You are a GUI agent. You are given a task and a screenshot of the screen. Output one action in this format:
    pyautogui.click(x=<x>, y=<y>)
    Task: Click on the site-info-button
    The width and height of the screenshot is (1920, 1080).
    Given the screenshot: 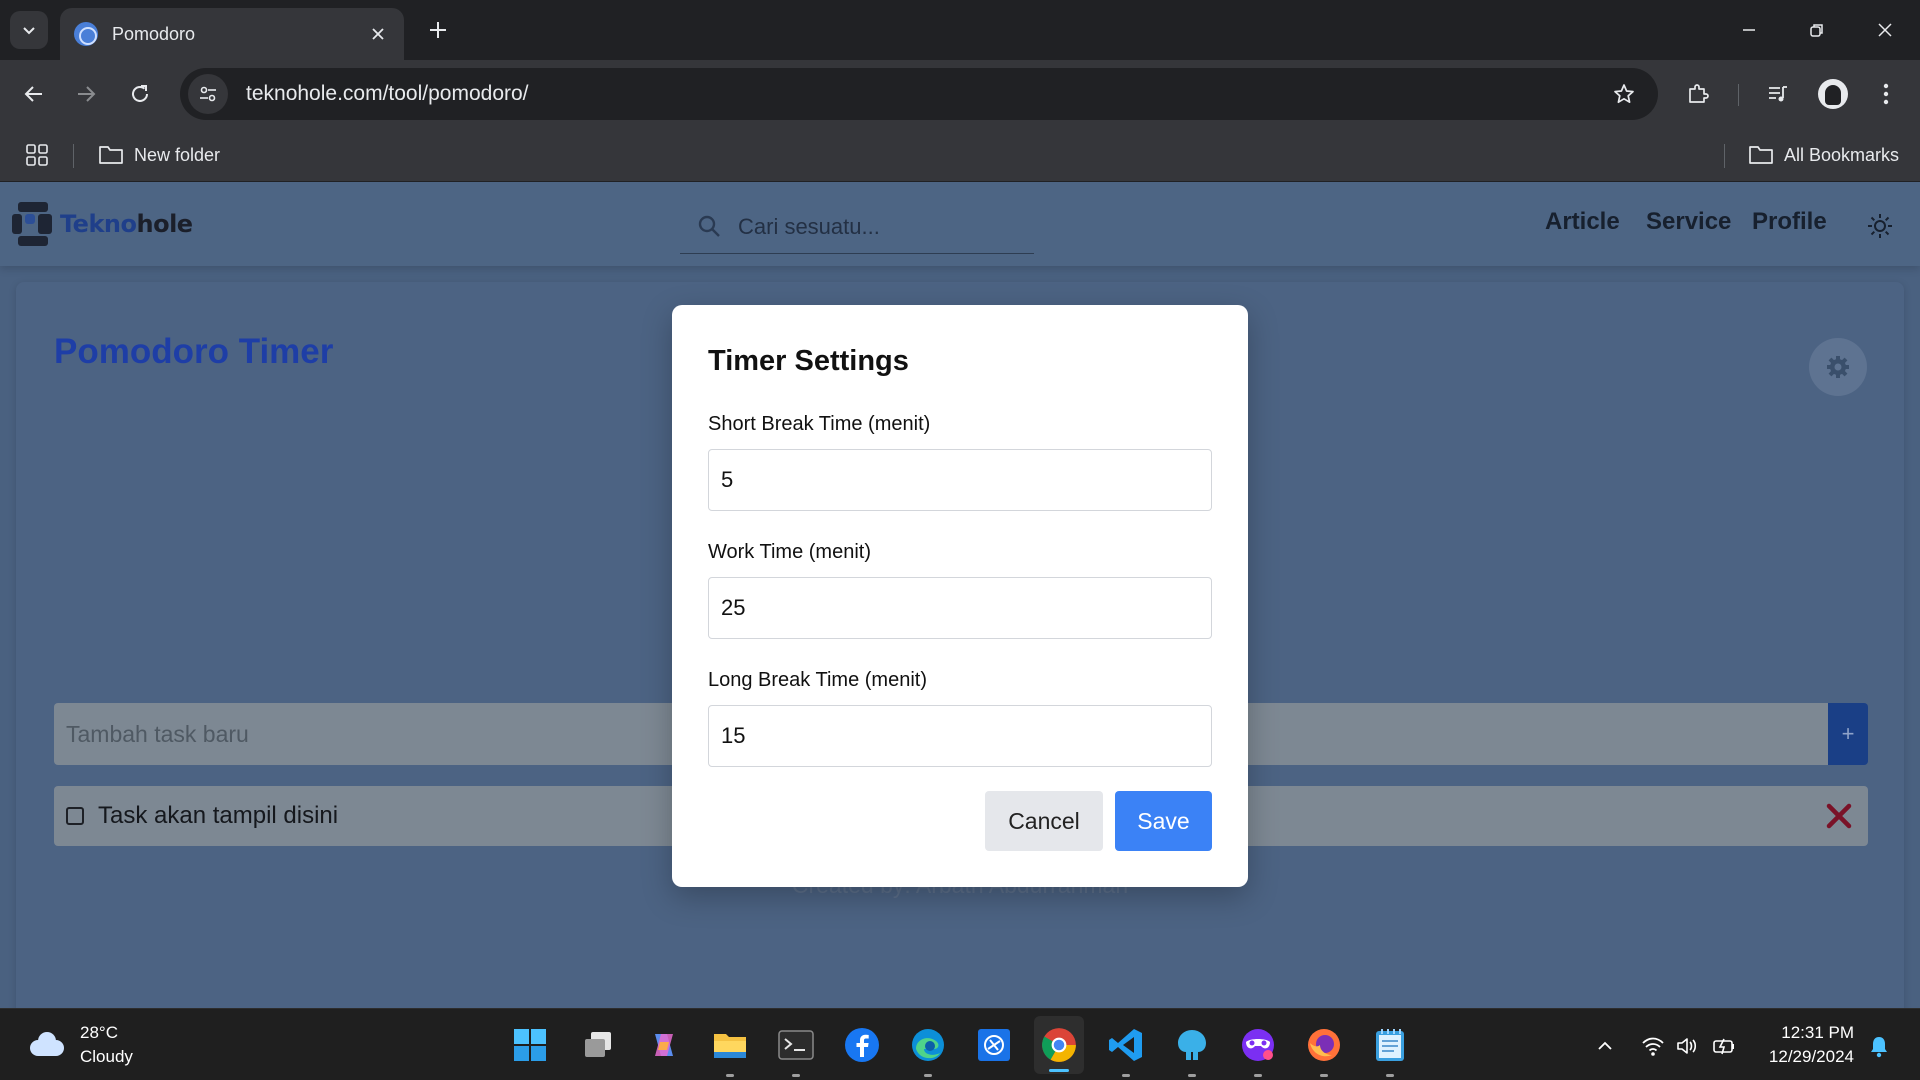 What is the action you would take?
    pyautogui.click(x=208, y=94)
    